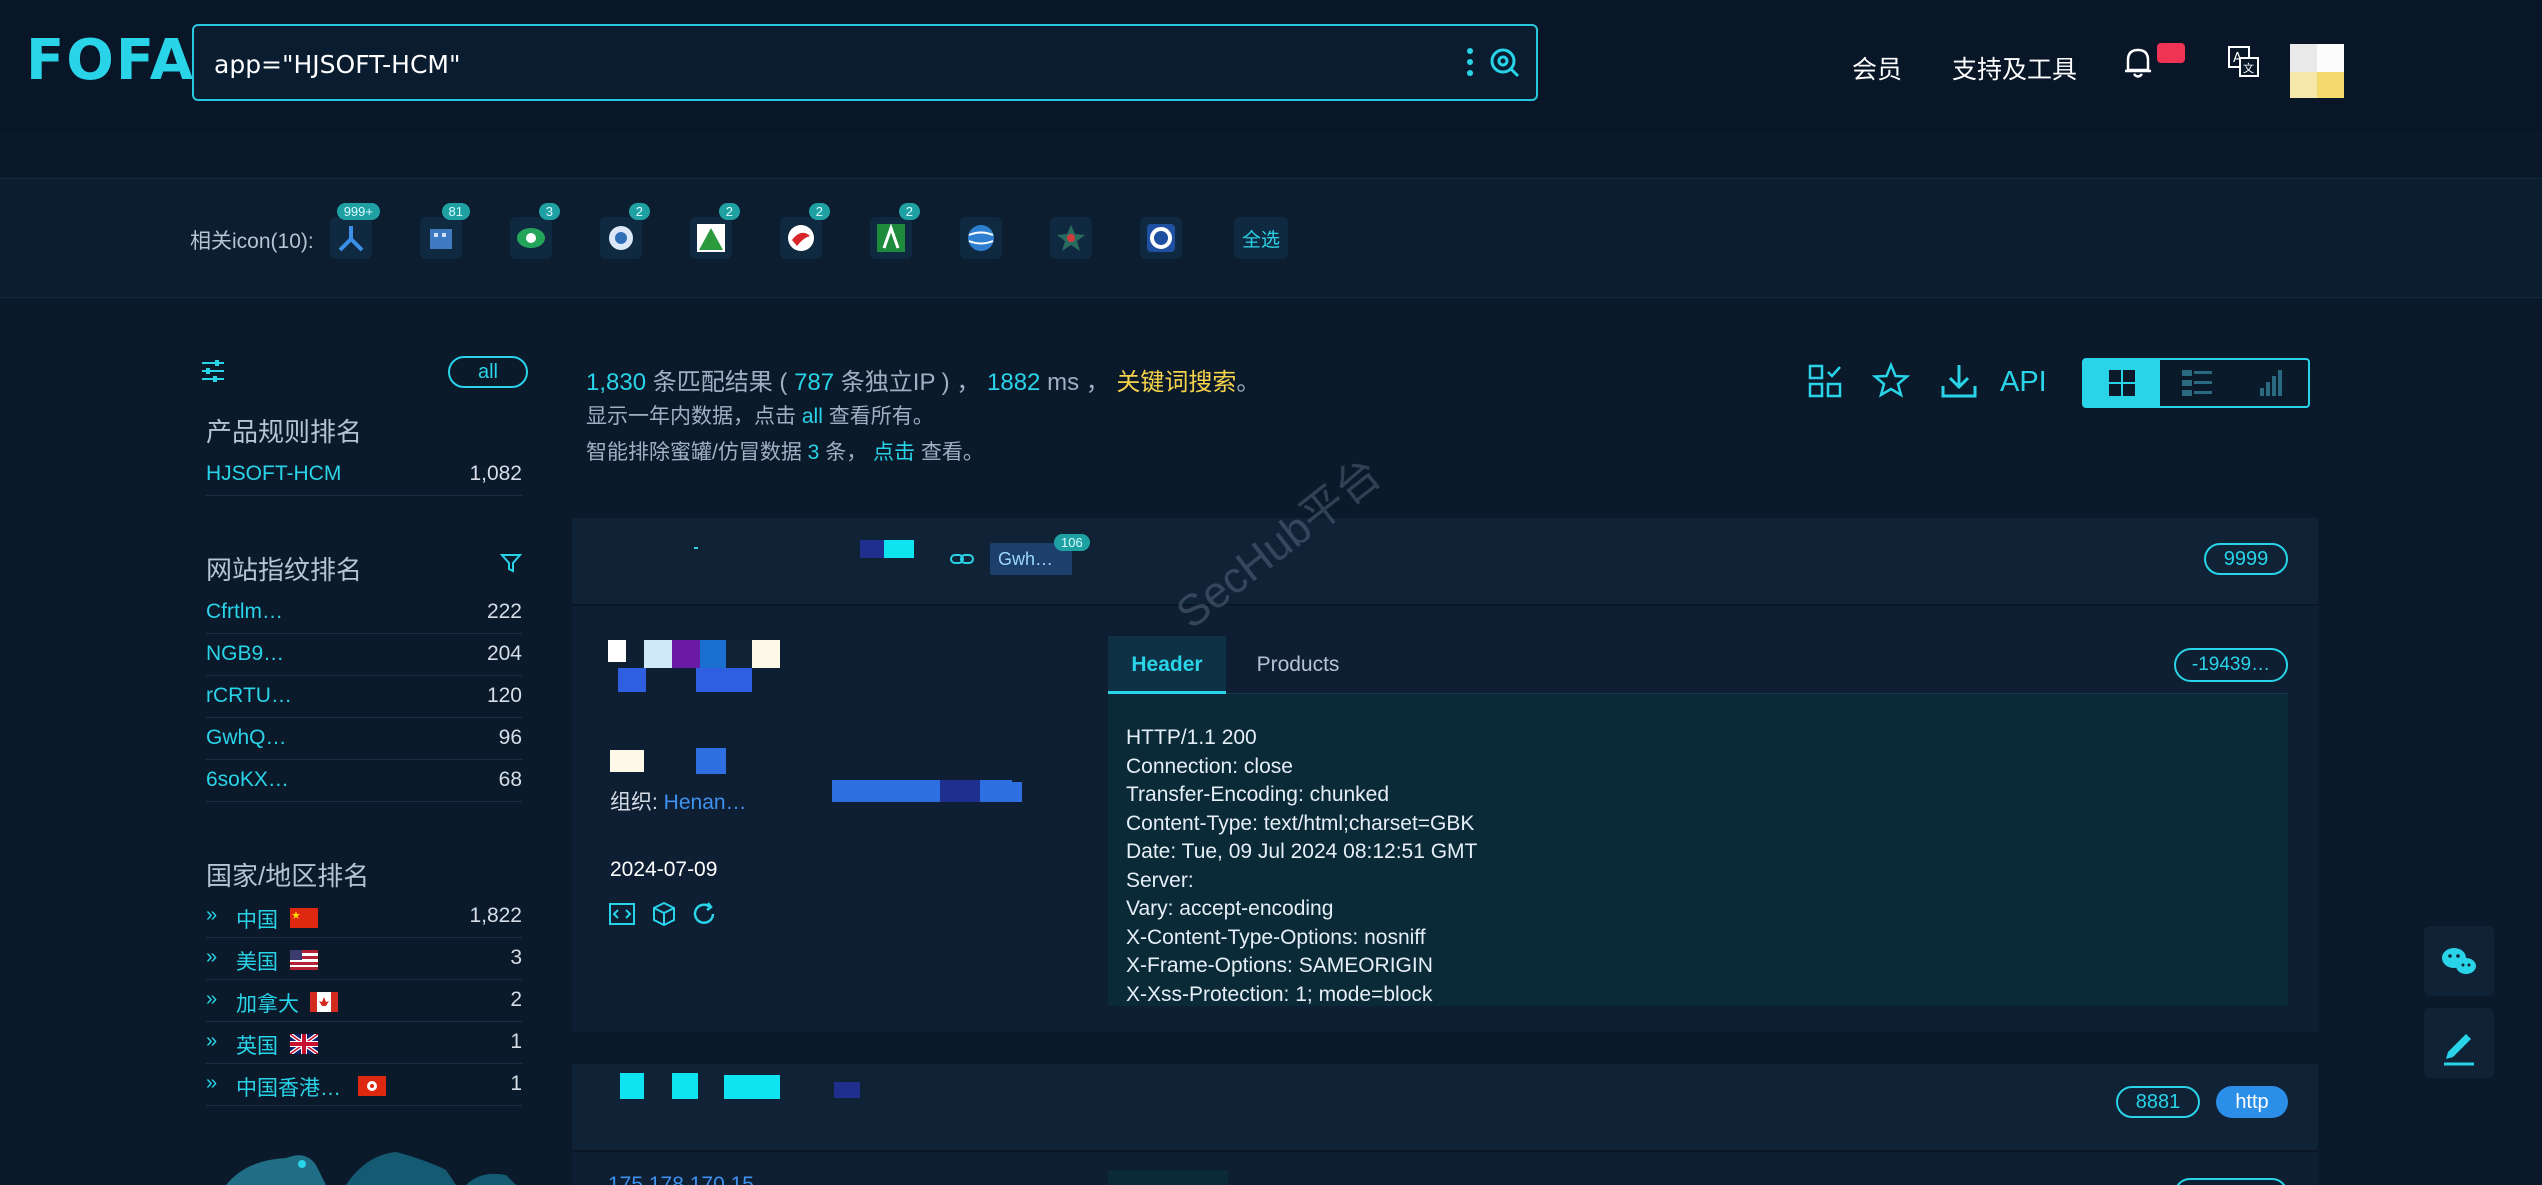 This screenshot has height=1185, width=2542. Describe the element at coordinates (304, 960) in the screenshot. I see `flag-us-icon` at that location.